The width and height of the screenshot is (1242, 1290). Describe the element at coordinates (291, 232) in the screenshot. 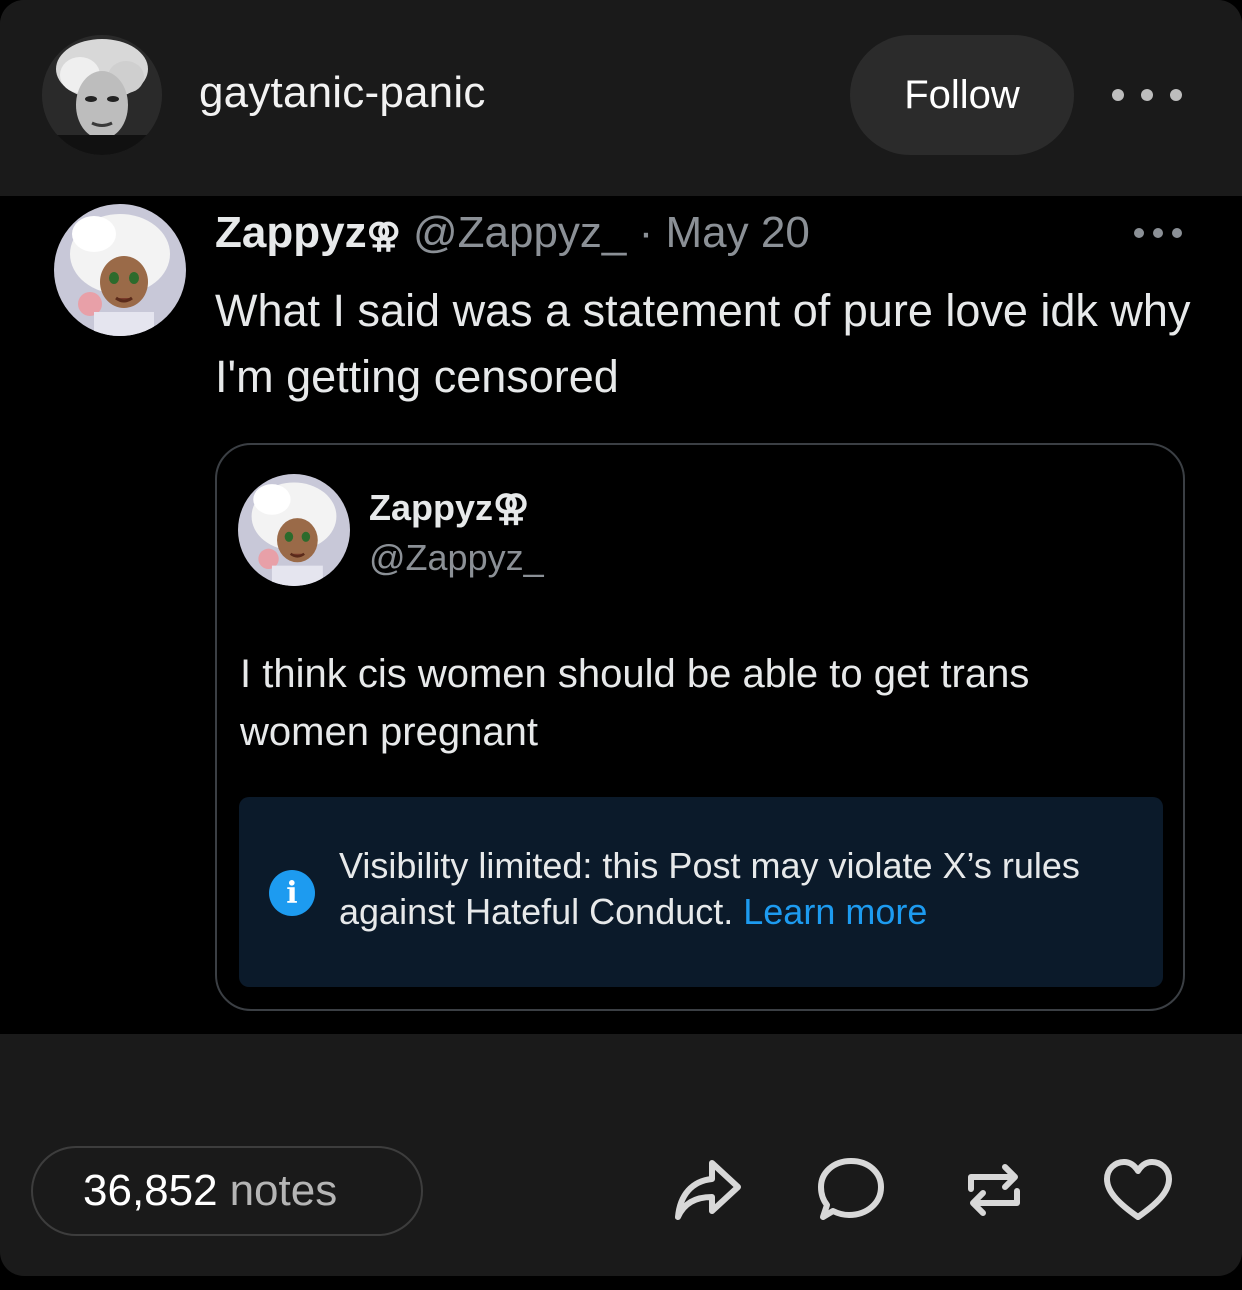

I see `tweet-display-name: Zappyz` at that location.